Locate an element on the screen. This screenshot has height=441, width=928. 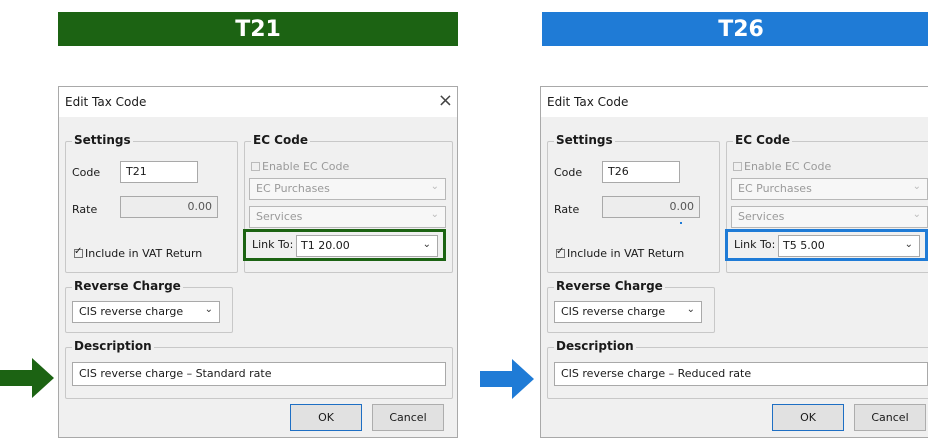
link-to-value: T5 5.00 is located at coordinates (804, 245).